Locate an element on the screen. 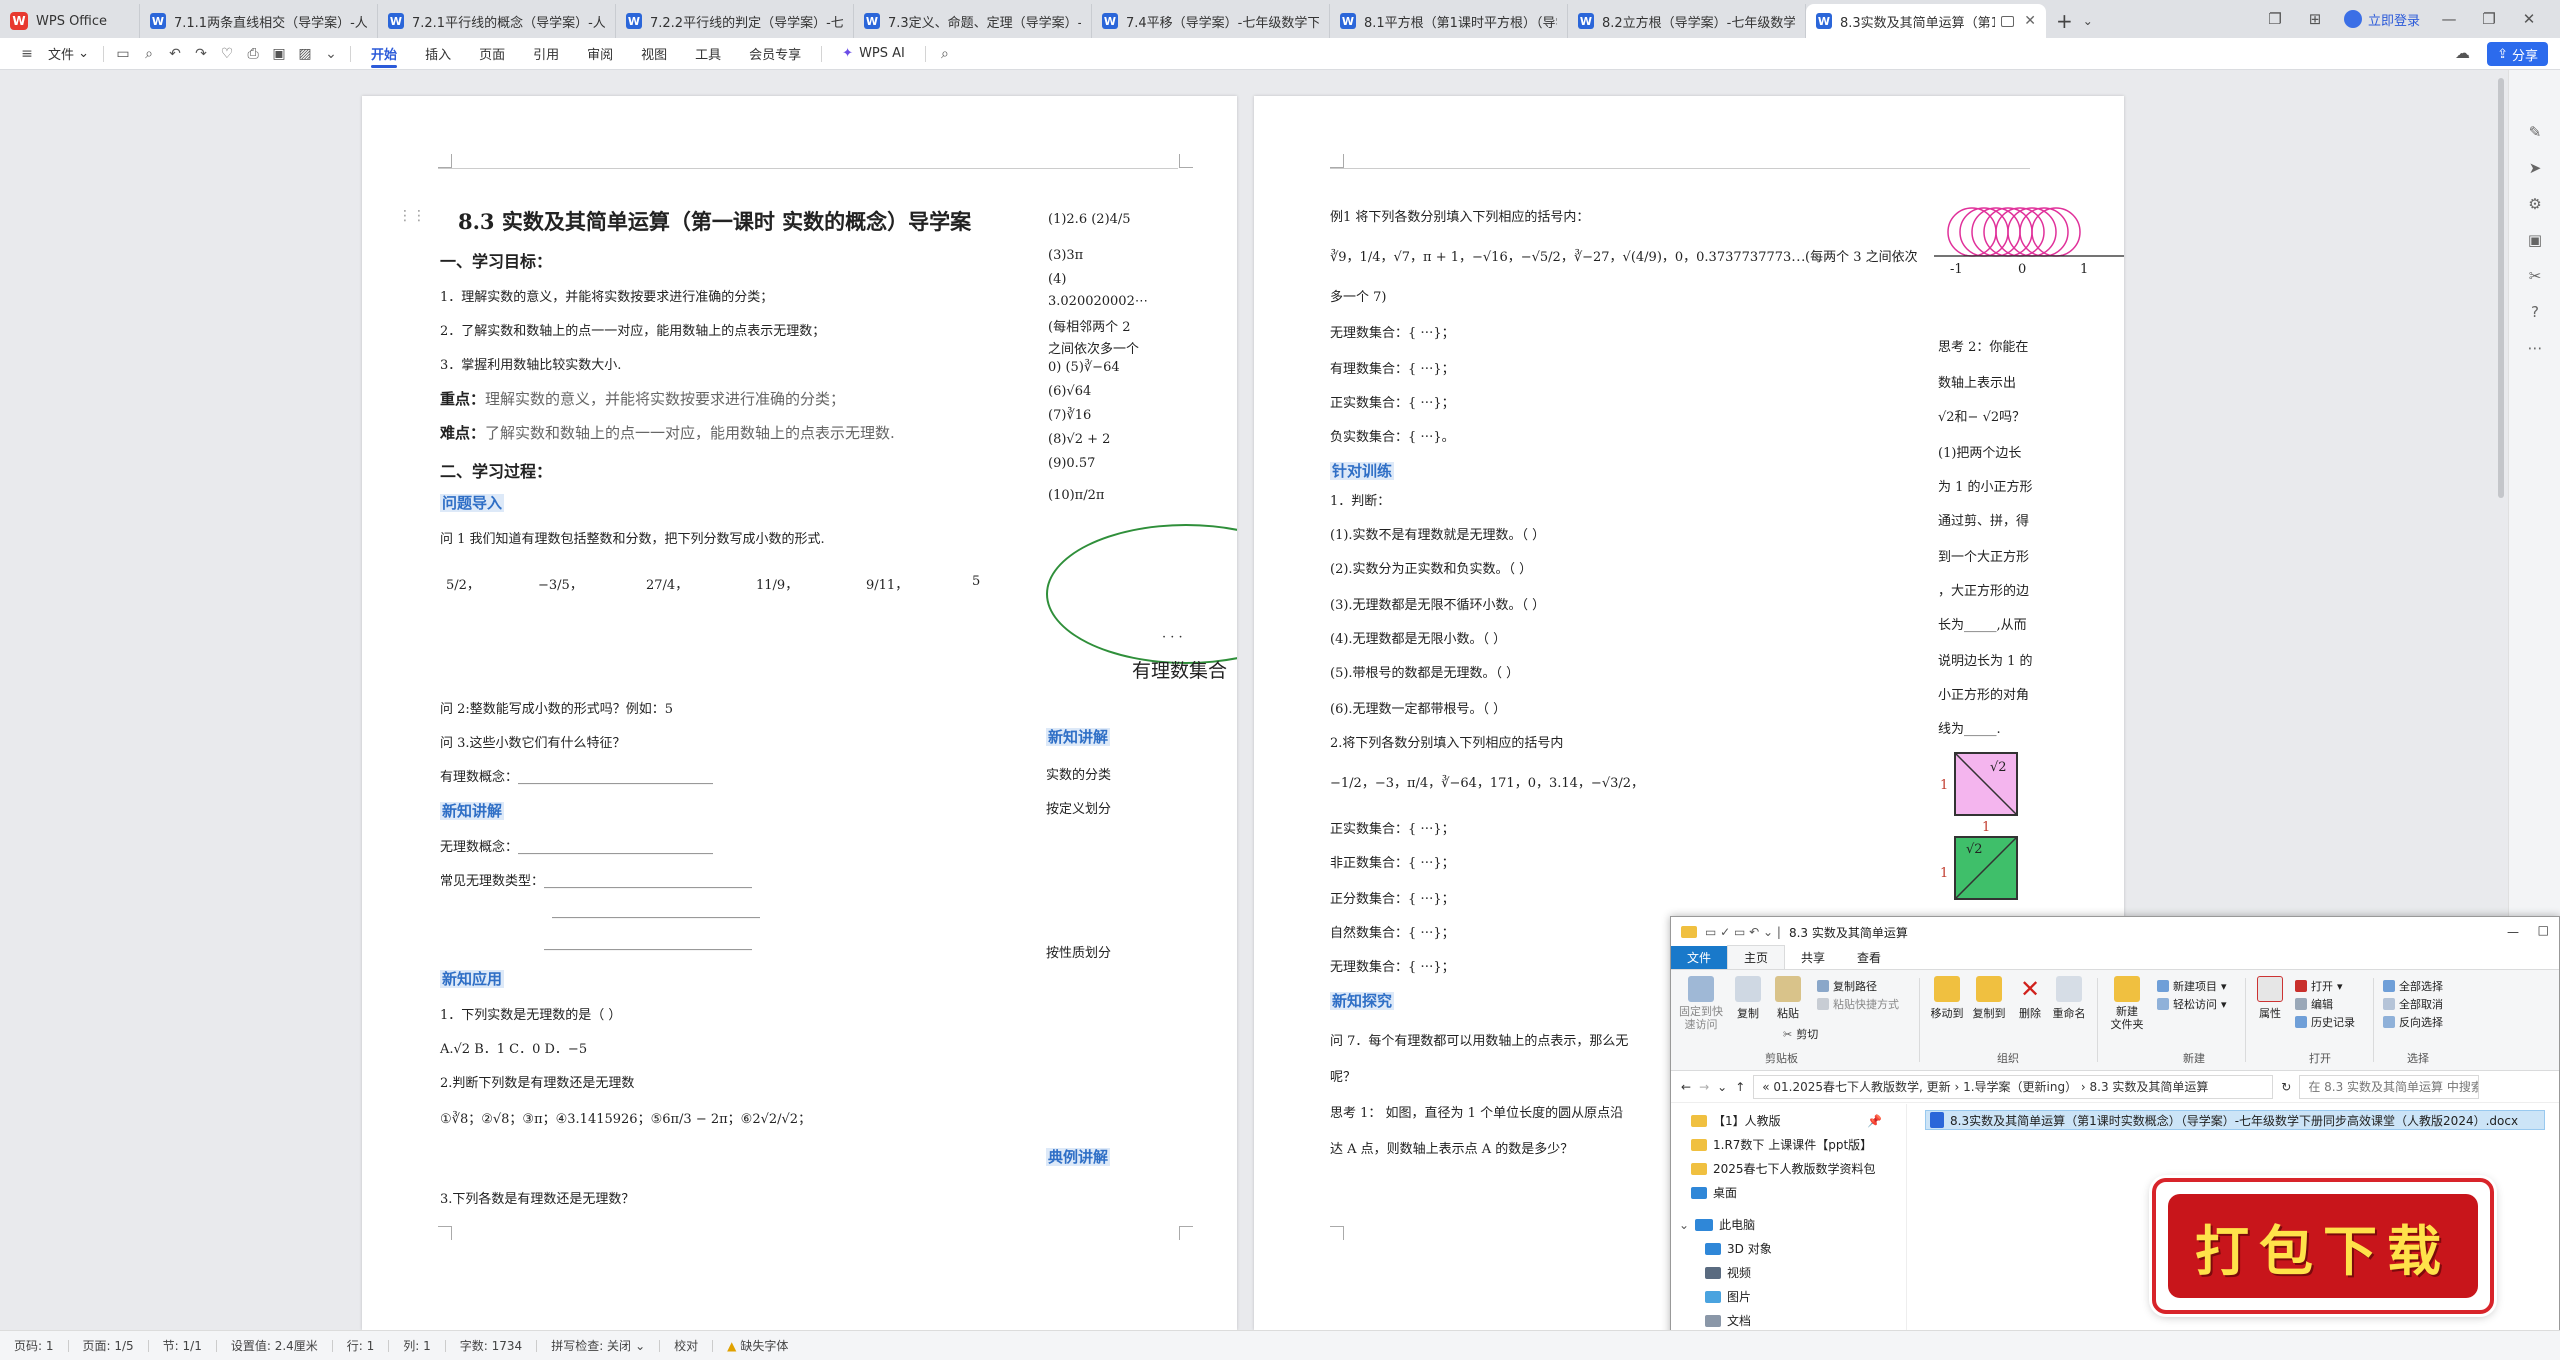 Image resolution: width=2560 pixels, height=1360 pixels. edit-button: 编辑 is located at coordinates (2314, 1004).